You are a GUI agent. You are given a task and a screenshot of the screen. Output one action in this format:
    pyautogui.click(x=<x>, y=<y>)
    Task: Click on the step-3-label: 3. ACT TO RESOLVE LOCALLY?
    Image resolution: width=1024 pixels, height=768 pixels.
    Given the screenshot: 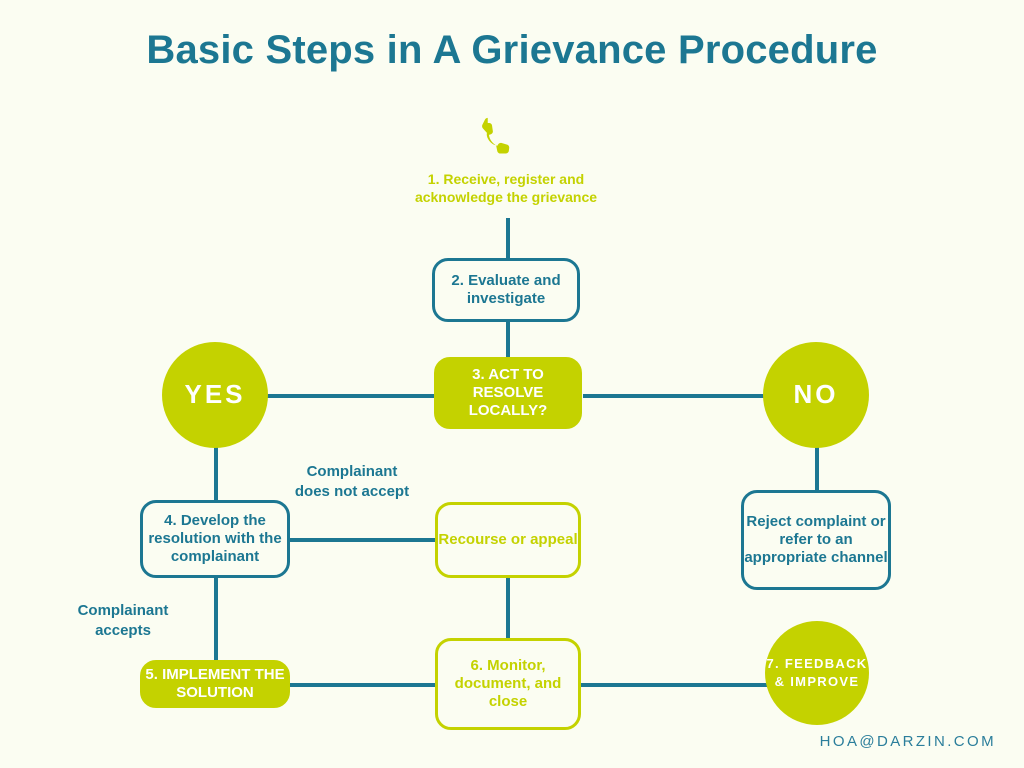 What is the action you would take?
    pyautogui.click(x=508, y=392)
    